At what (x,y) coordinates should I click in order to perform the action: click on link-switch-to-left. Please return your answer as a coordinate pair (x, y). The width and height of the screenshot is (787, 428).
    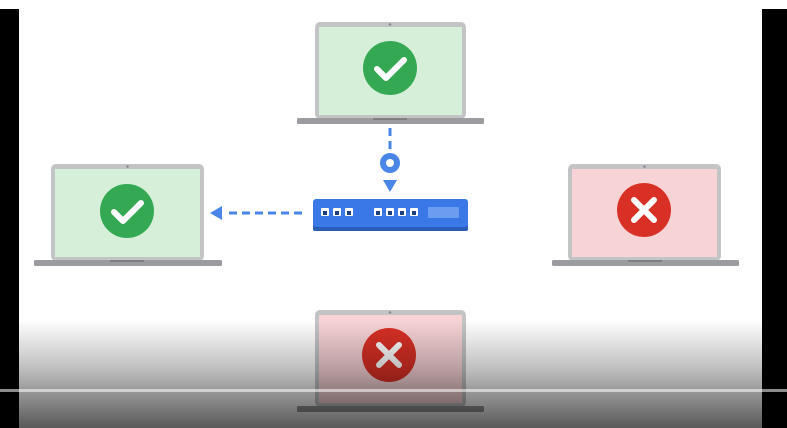
    Looking at the image, I should click on (256, 213).